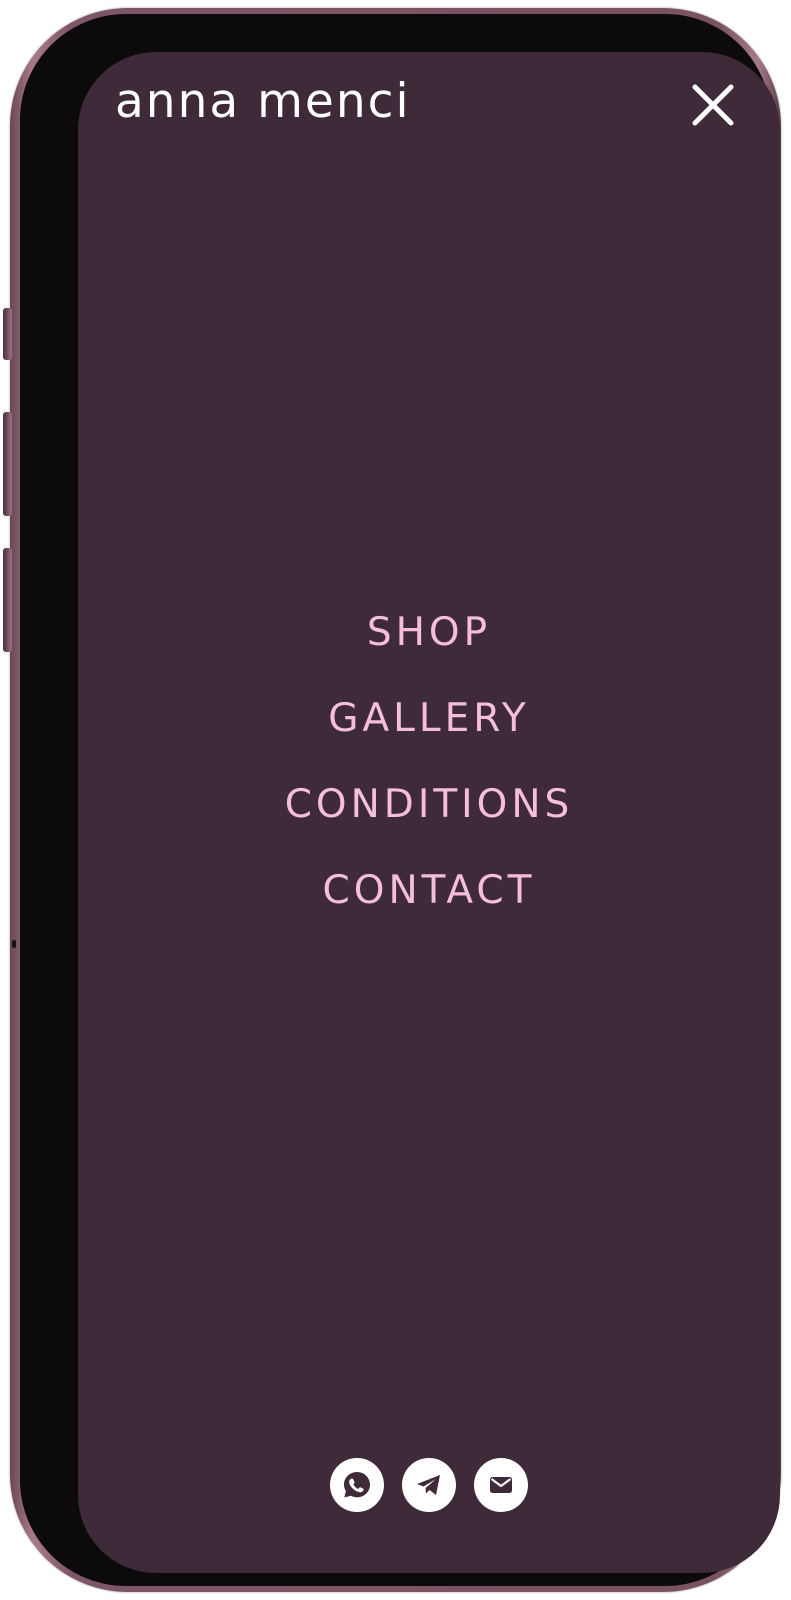 This screenshot has width=791, height=1600. Describe the element at coordinates (14, 944) in the screenshot. I see `side-sensor` at that location.